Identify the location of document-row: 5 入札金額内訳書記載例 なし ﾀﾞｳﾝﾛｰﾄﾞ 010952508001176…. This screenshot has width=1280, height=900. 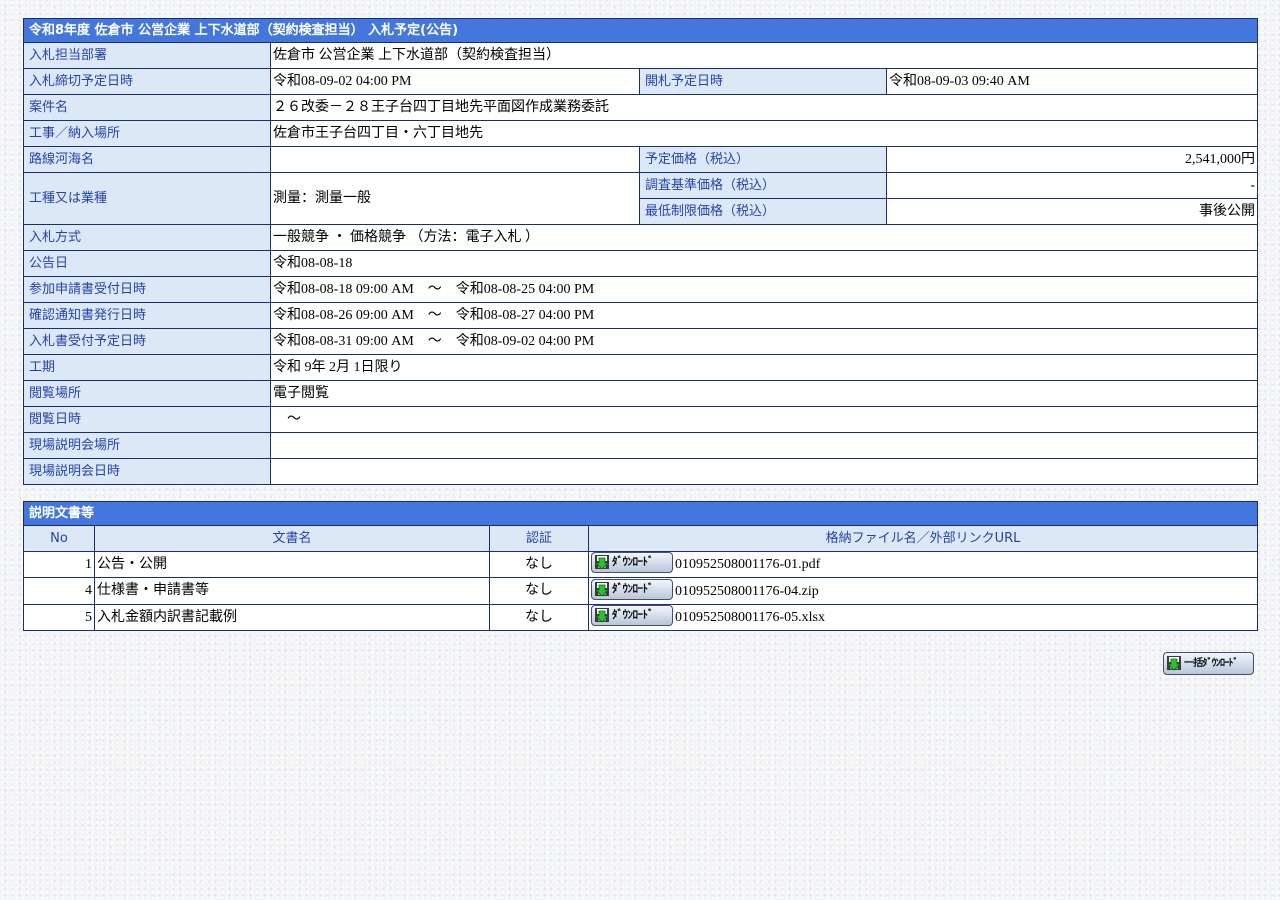
(641, 617).